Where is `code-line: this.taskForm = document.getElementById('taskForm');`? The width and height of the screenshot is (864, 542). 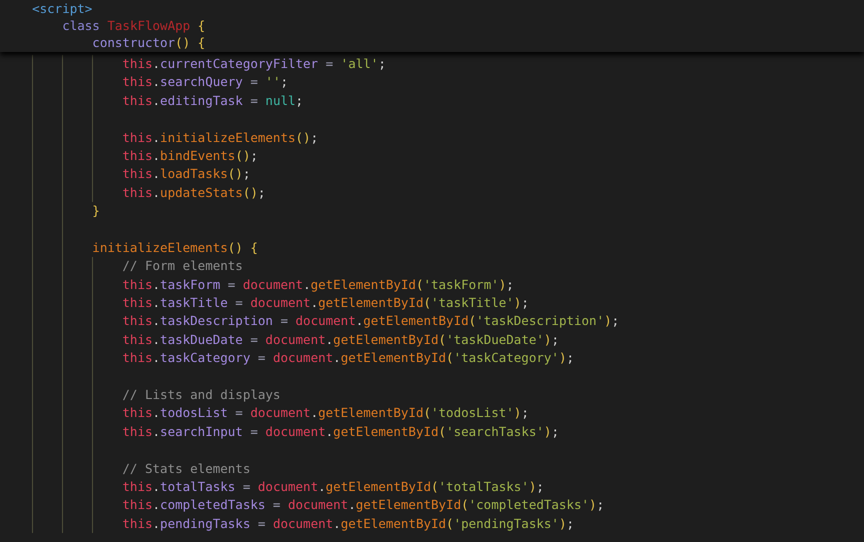
code-line: this.taskForm = document.getElementById('taskForm'); is located at coordinates (257, 285).